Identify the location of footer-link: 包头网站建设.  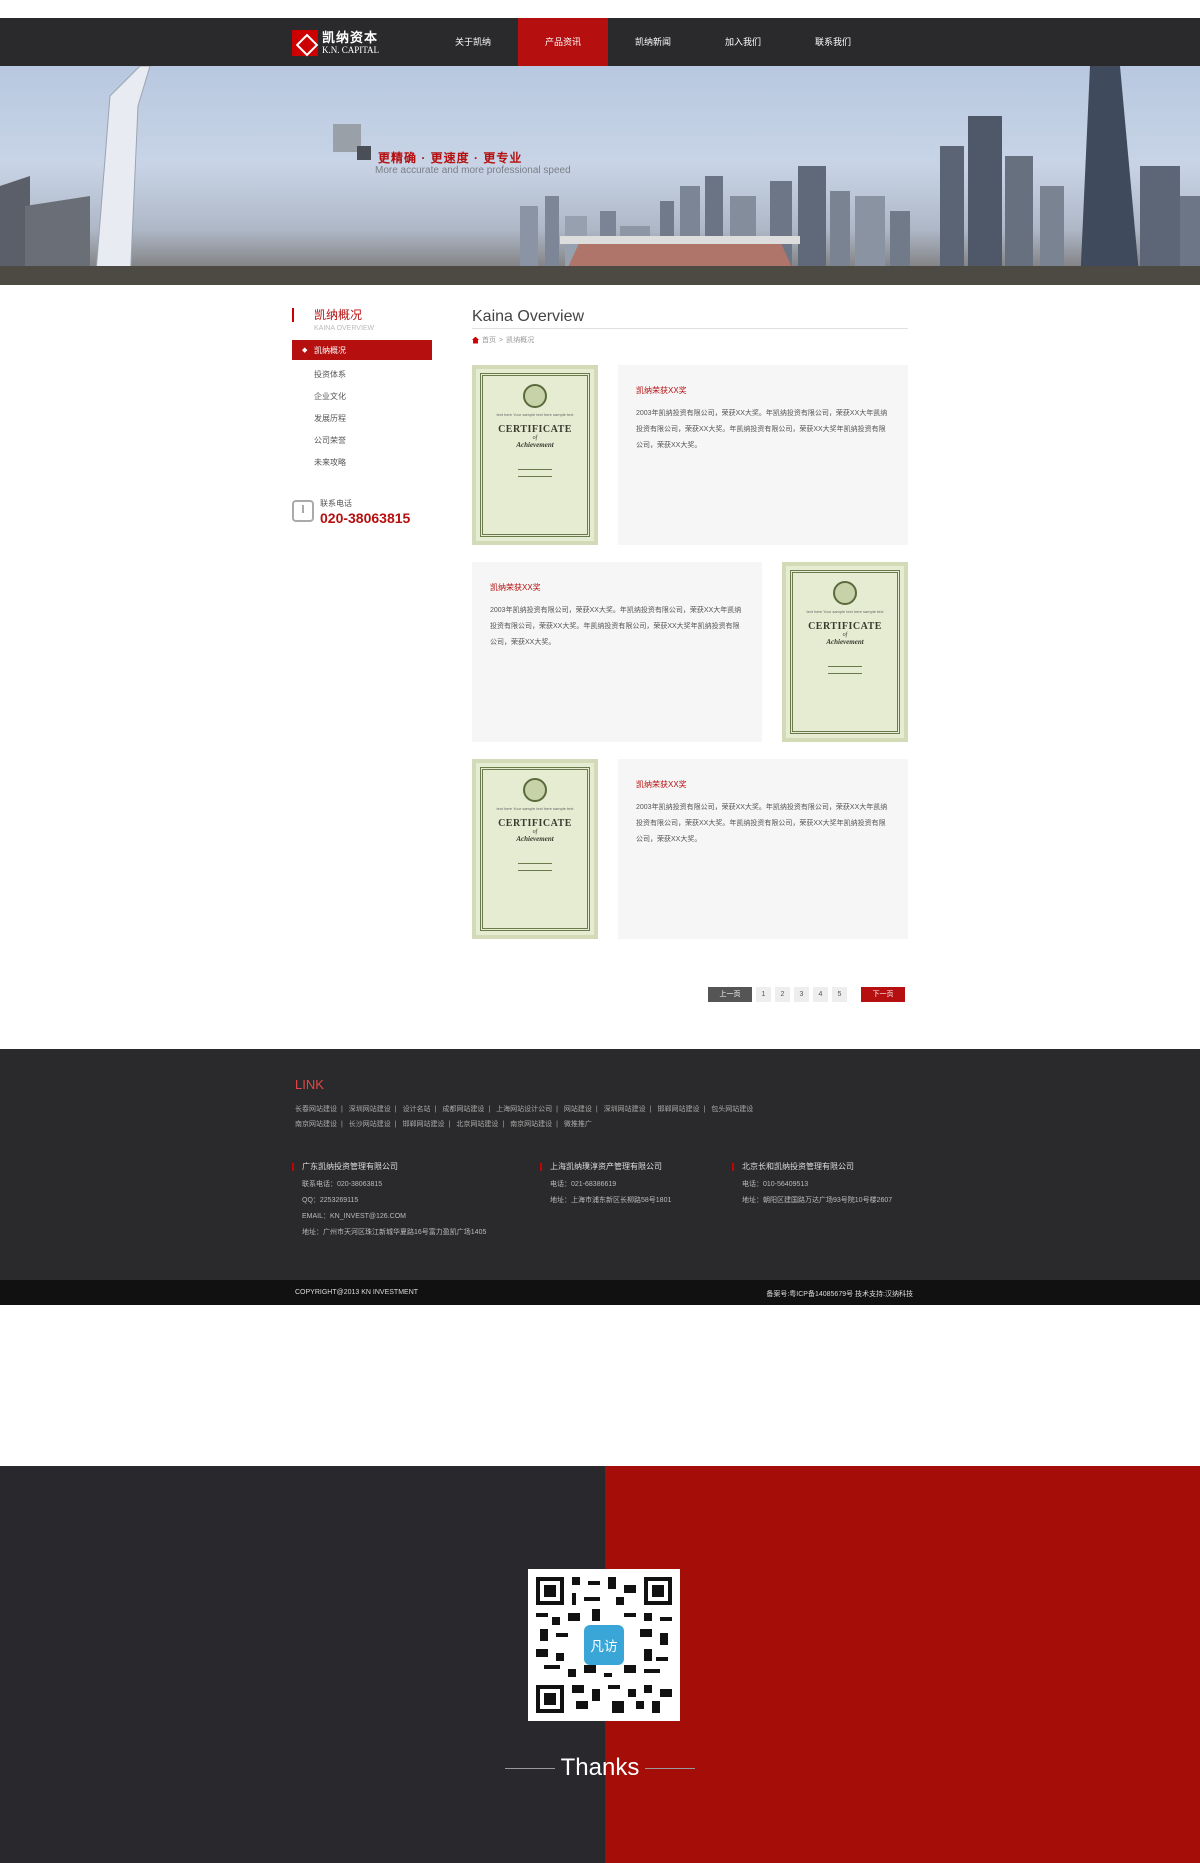
(732, 1109).